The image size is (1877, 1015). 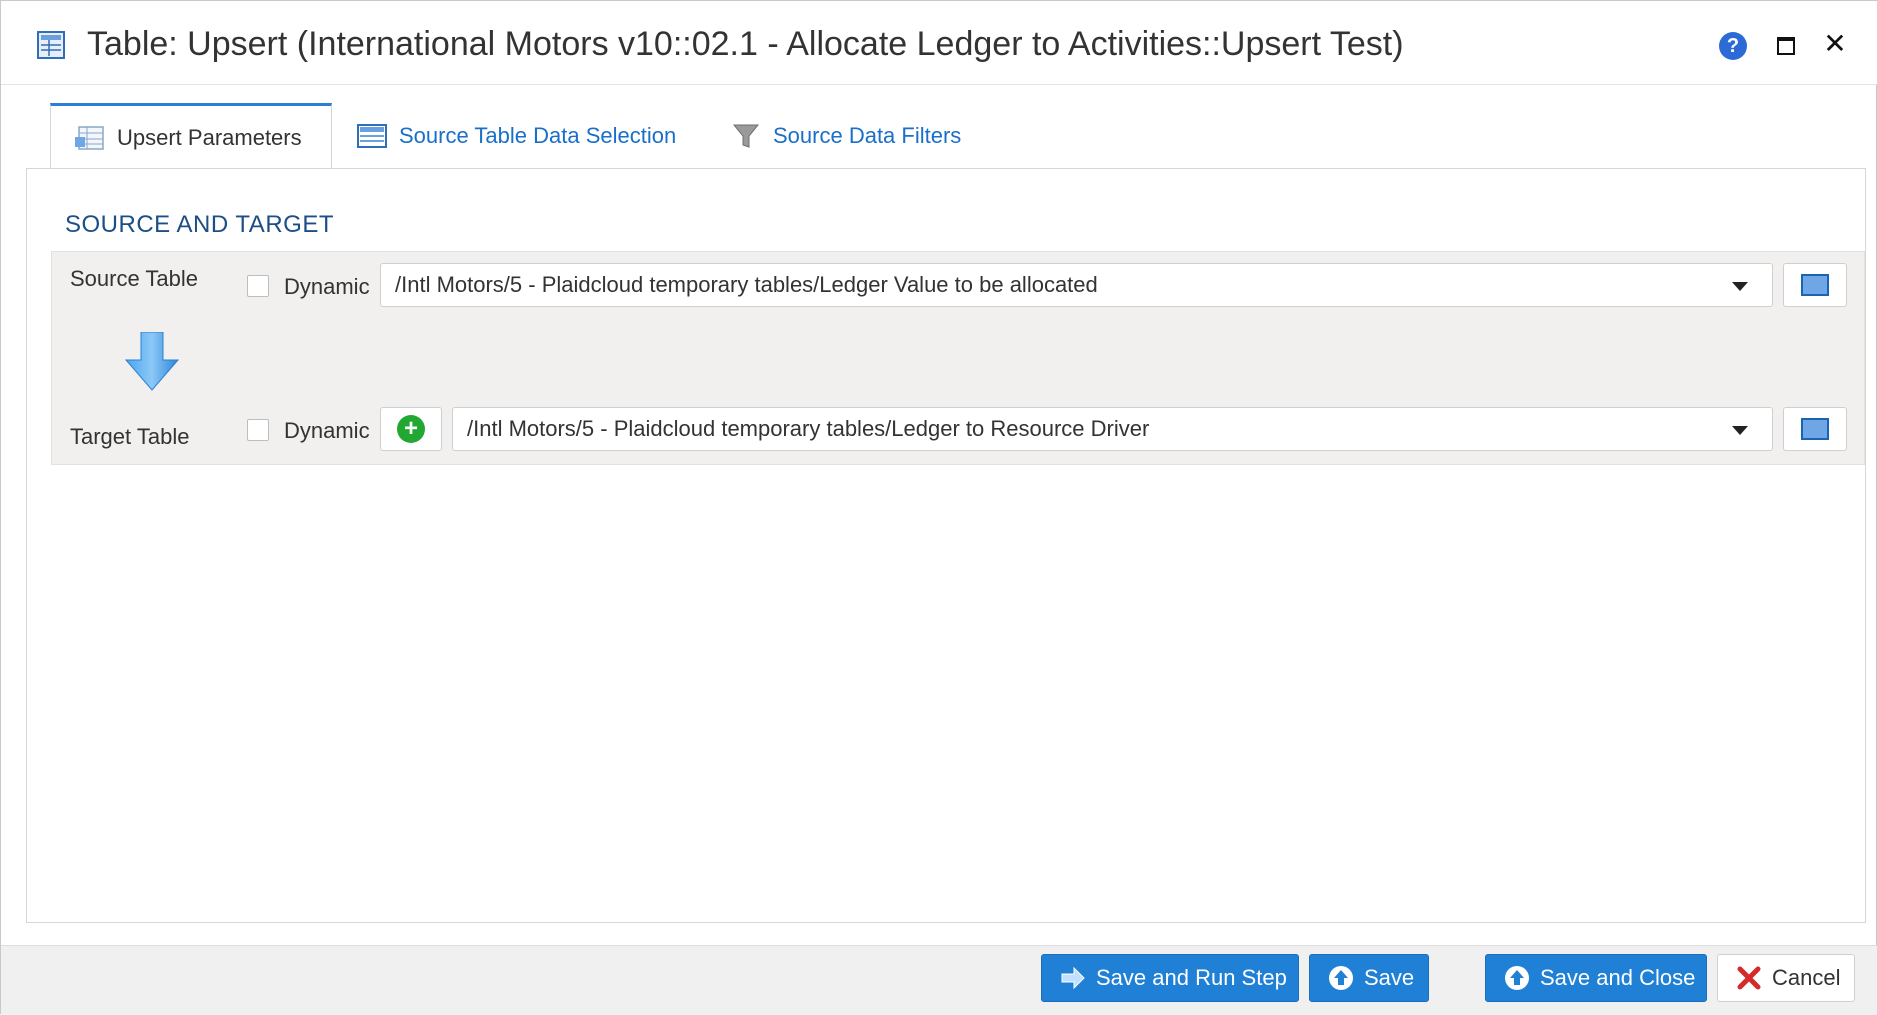 I want to click on add-target-table-button: +, so click(x=411, y=429).